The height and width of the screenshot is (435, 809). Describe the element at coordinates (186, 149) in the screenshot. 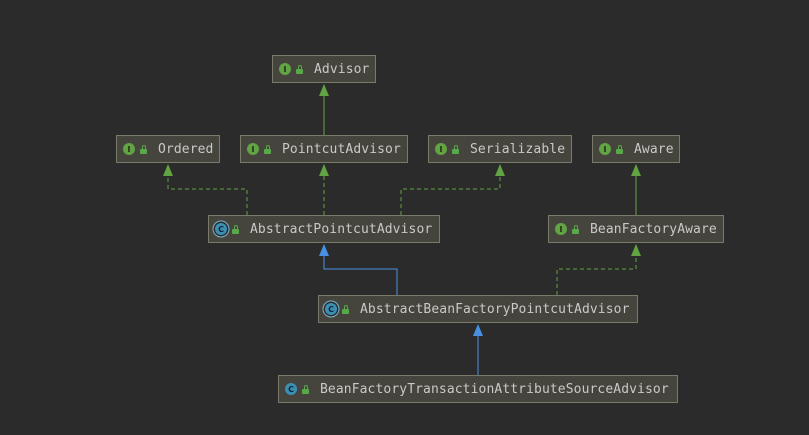

I see `node-label: Ordered` at that location.